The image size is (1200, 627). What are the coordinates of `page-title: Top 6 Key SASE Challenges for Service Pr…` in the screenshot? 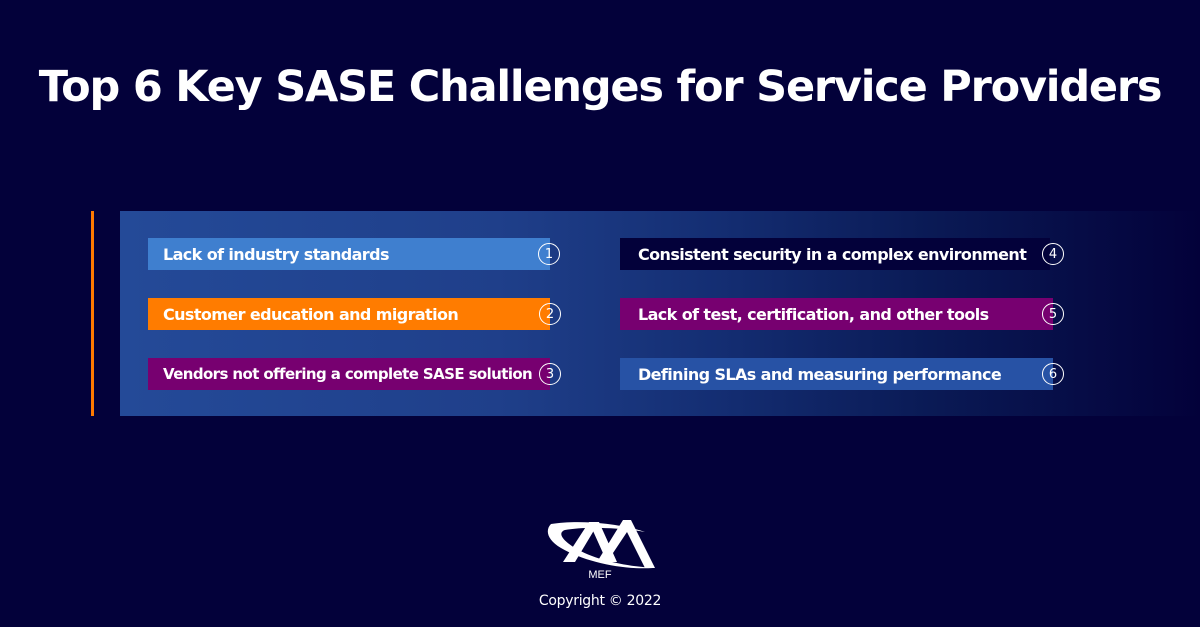 It's located at (600, 87).